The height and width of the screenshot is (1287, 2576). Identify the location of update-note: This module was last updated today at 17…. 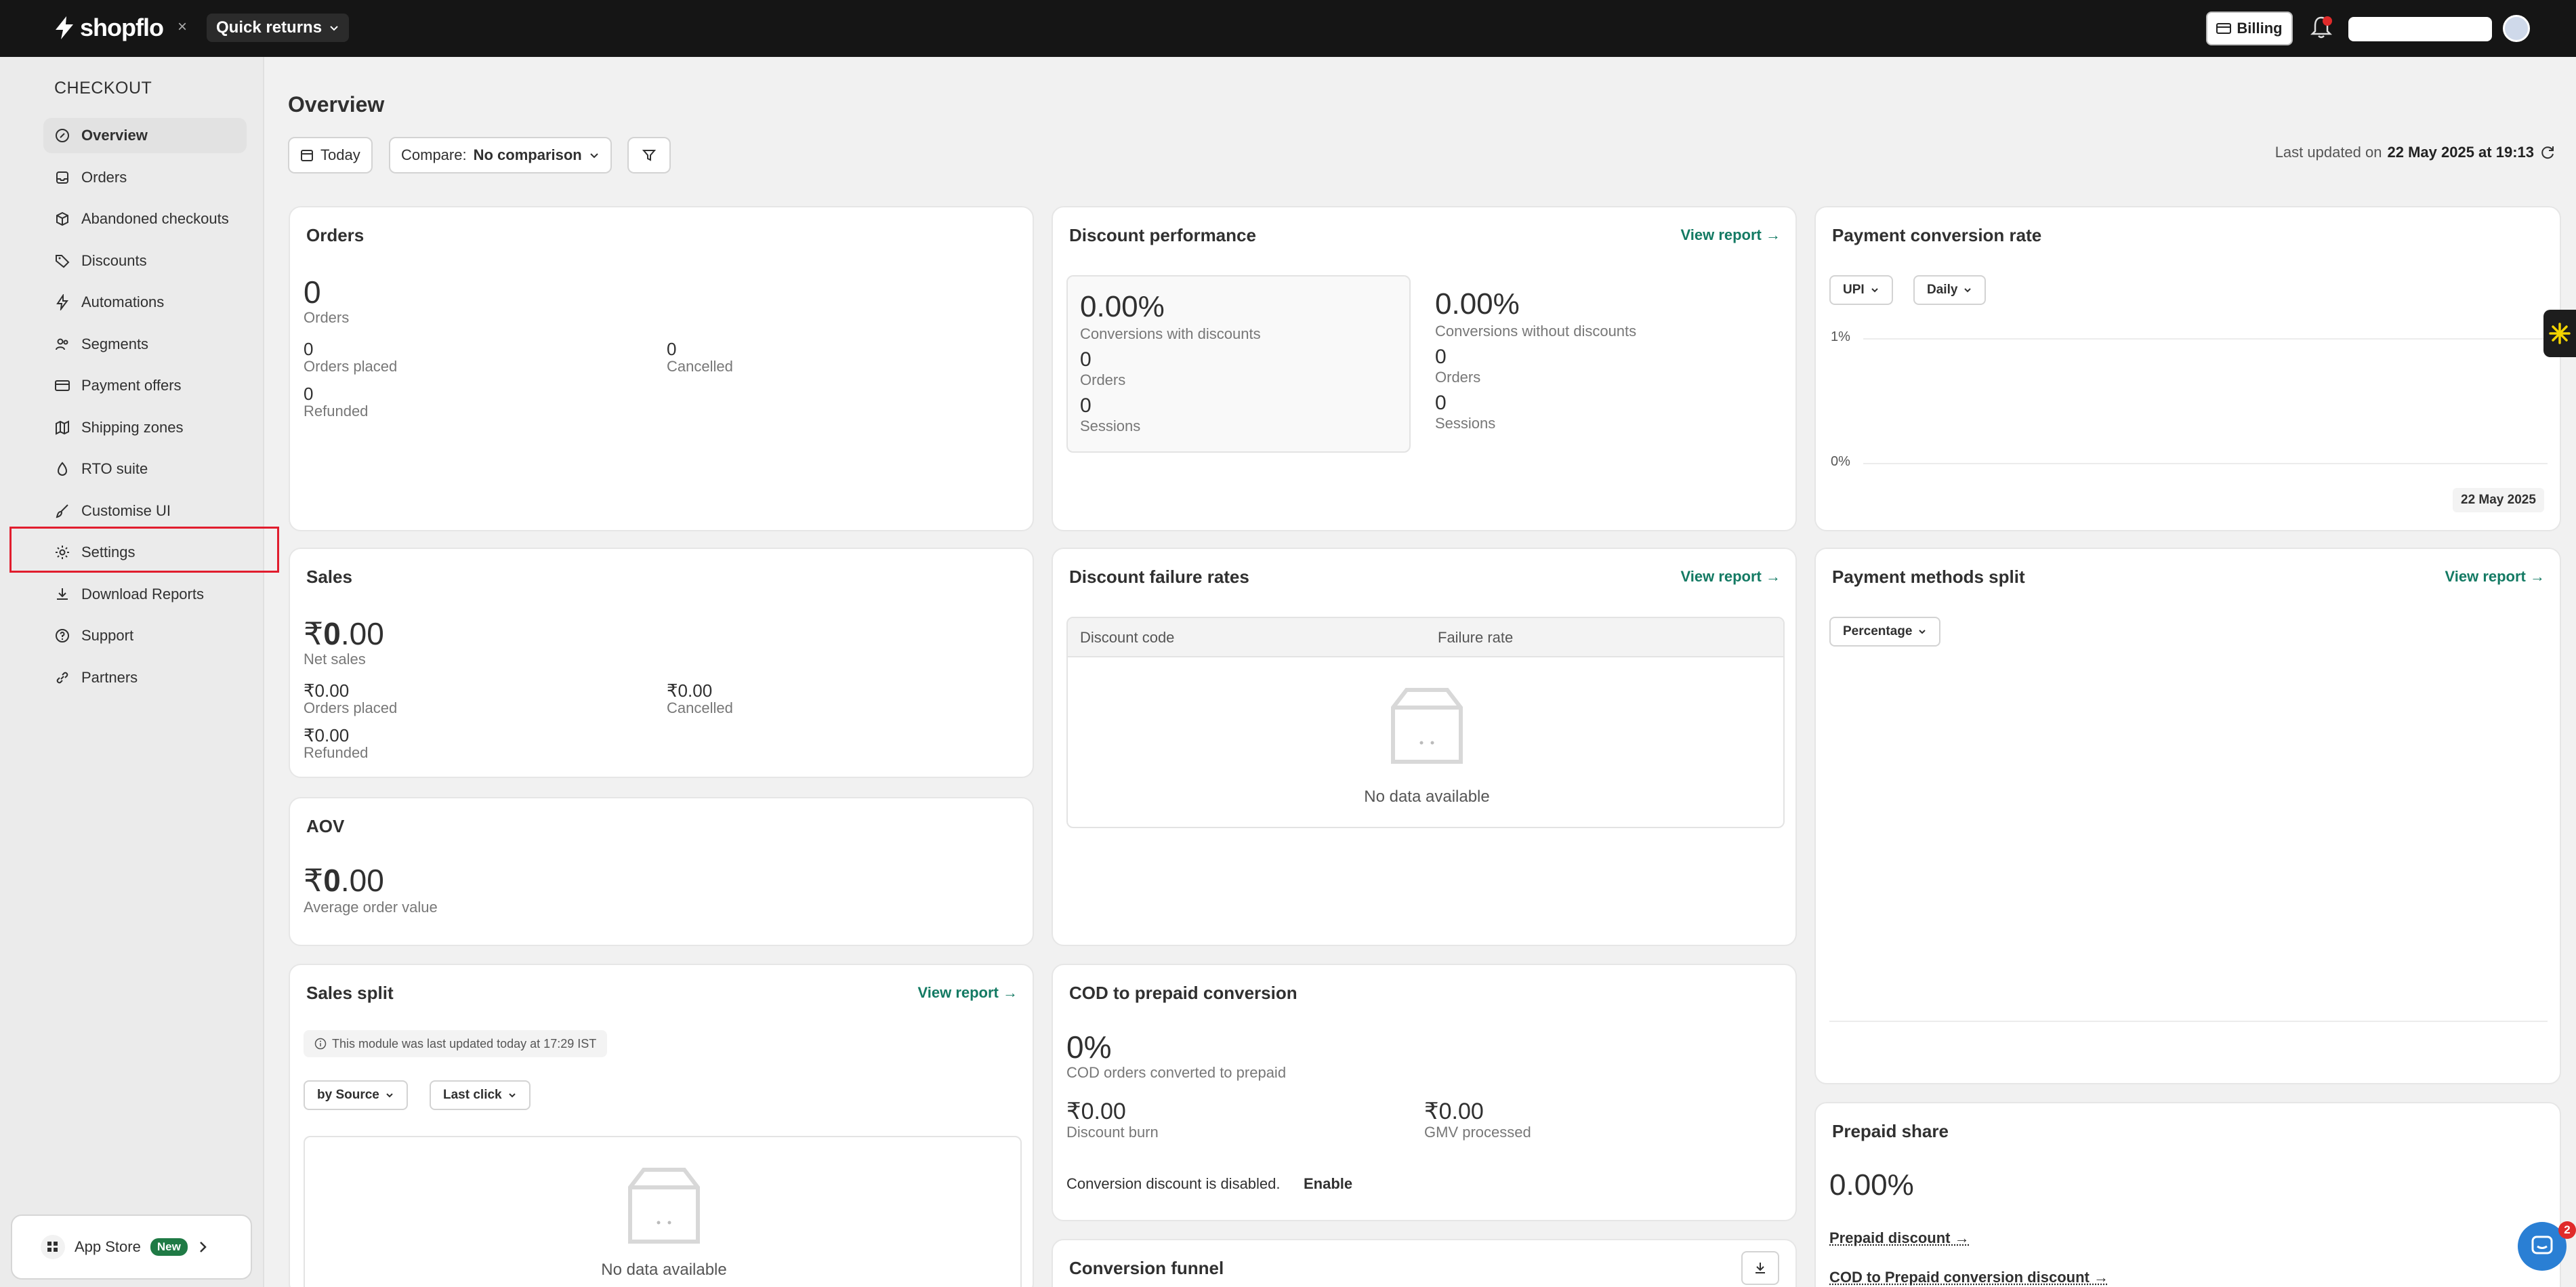
(456, 1043).